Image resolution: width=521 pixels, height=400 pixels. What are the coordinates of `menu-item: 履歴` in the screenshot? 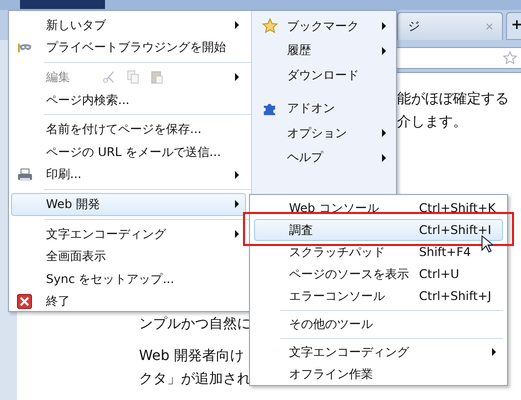 It's located at (319, 50).